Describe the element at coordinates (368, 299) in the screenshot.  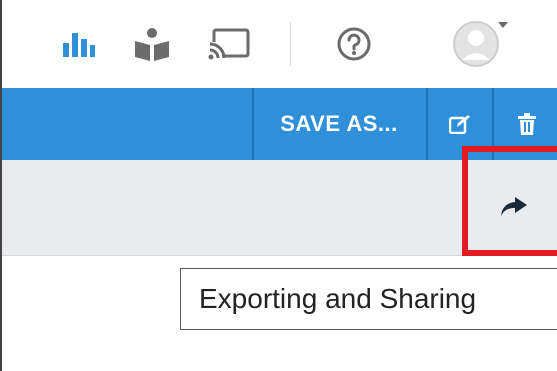
I see `tooltip: Exporting and Sharing` at that location.